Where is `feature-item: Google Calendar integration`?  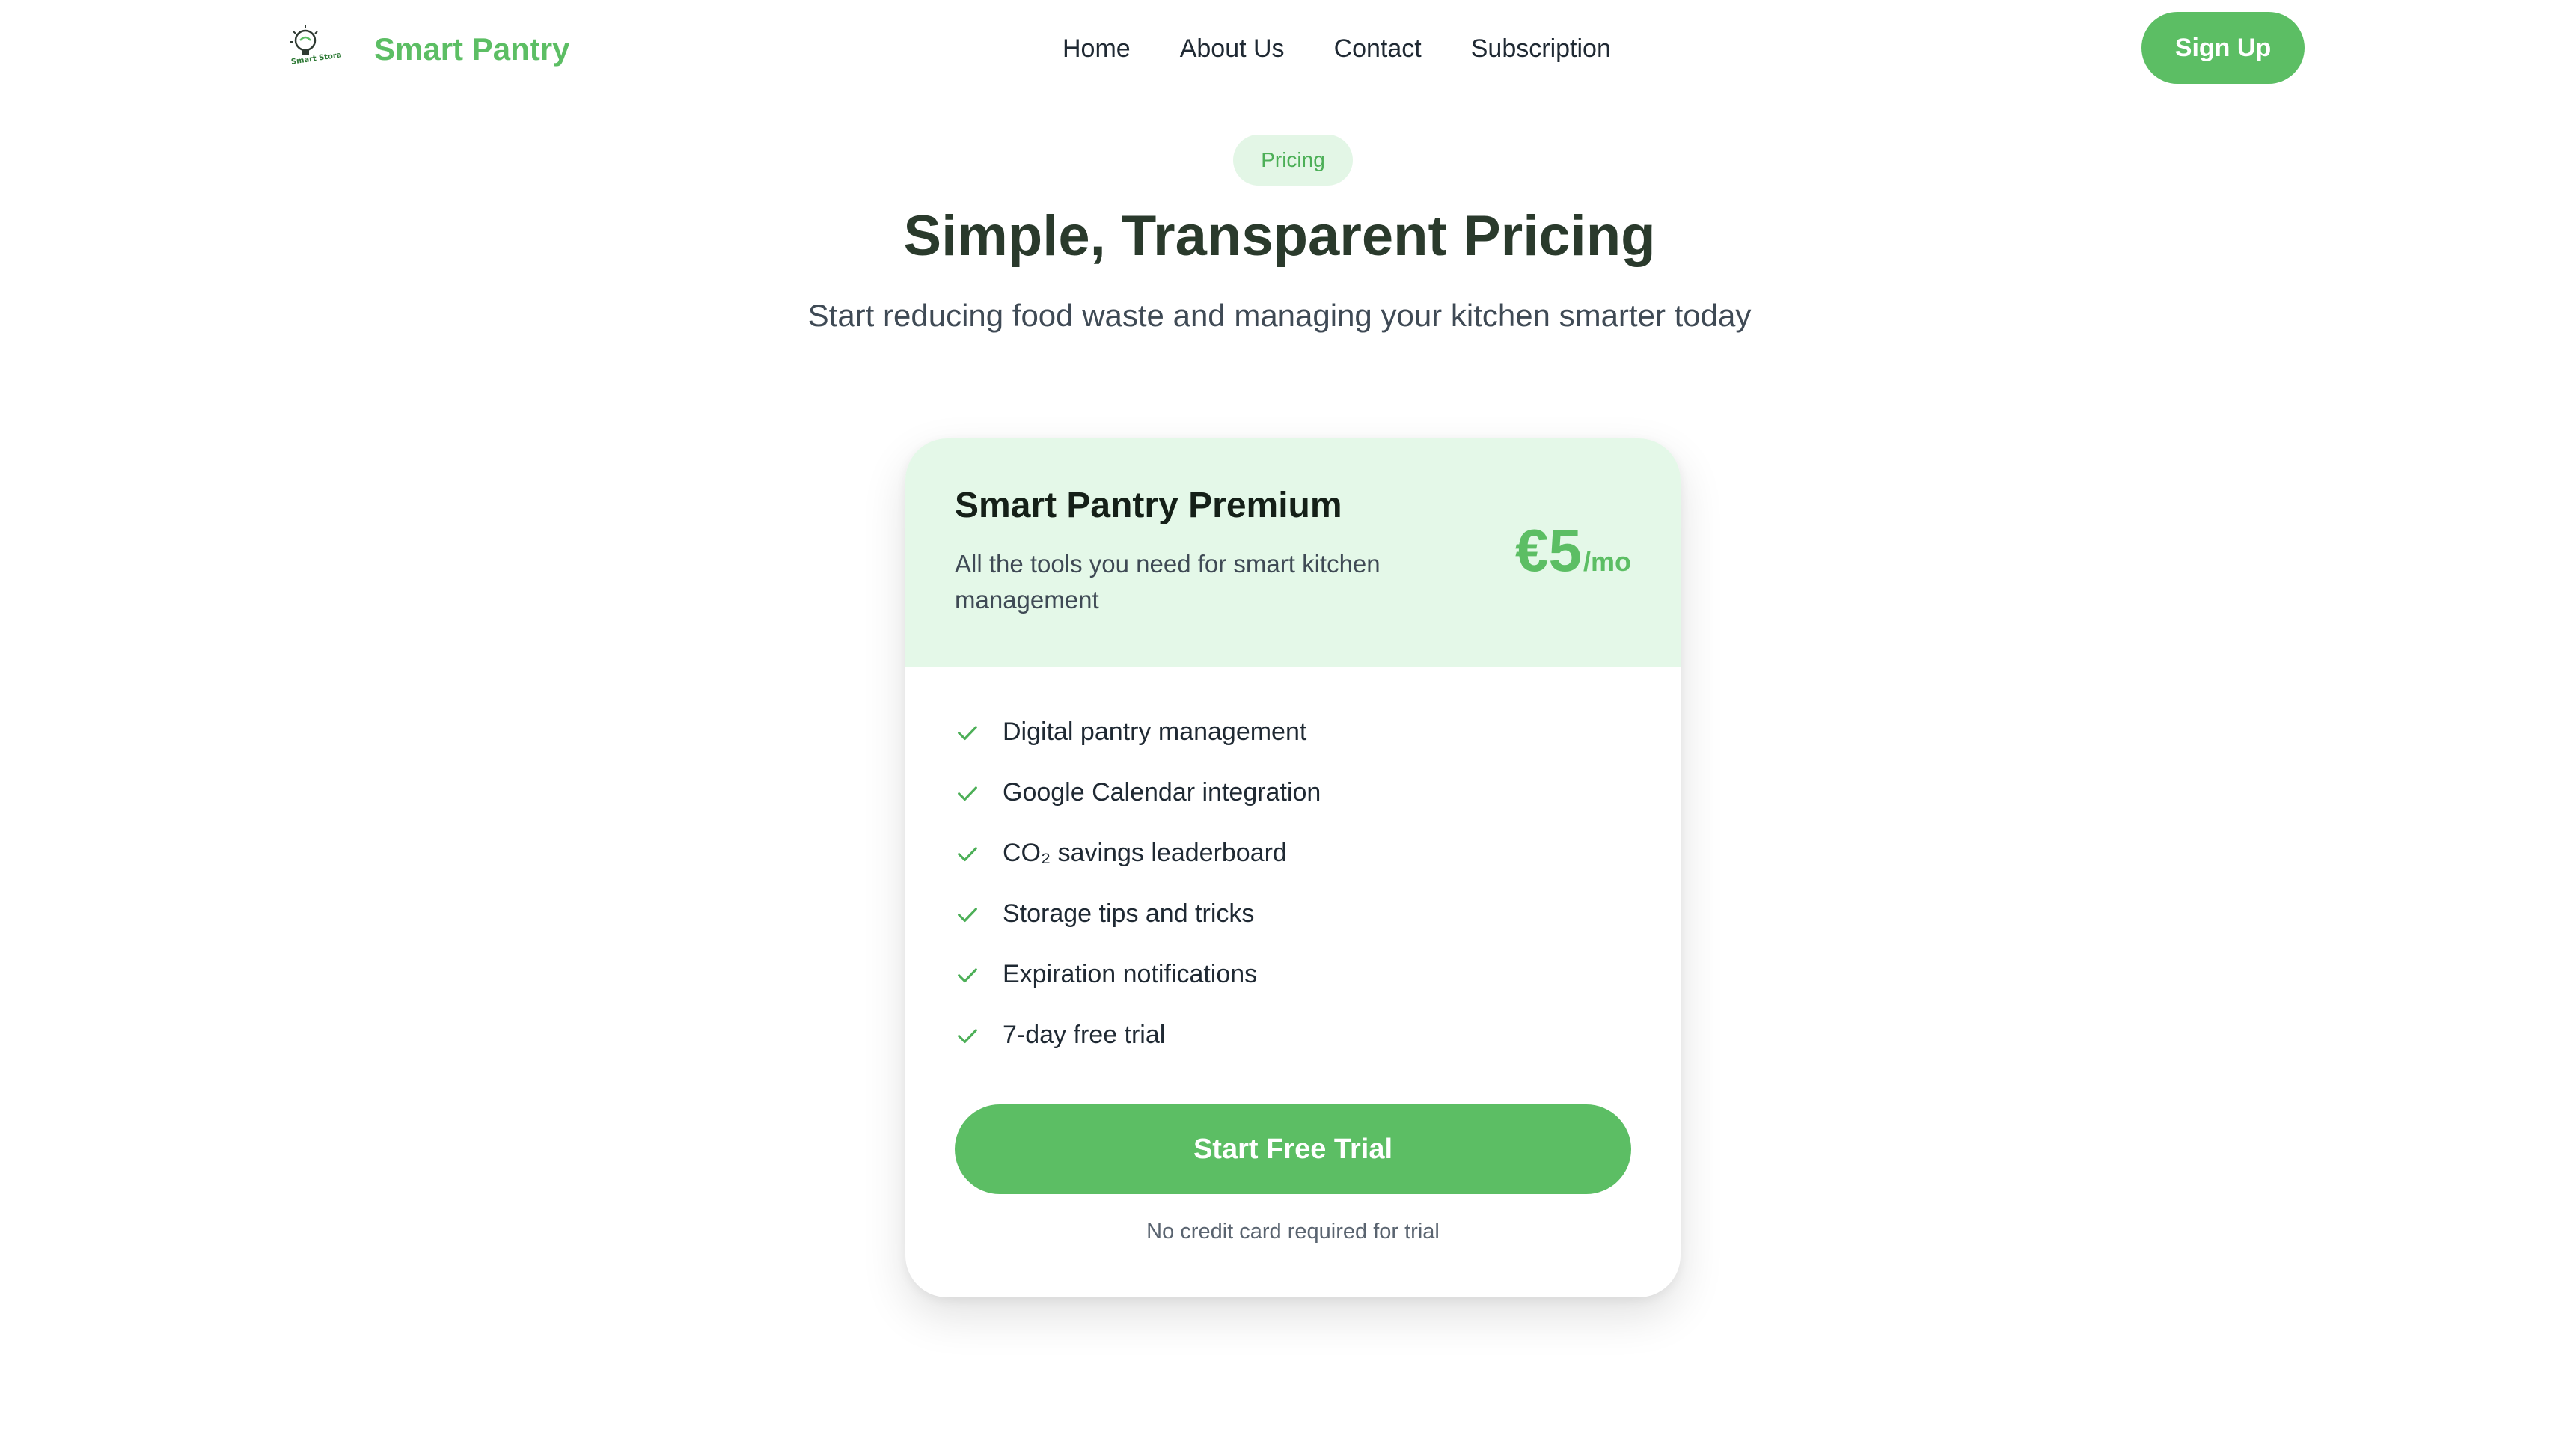 feature-item: Google Calendar integration is located at coordinates (1291, 792).